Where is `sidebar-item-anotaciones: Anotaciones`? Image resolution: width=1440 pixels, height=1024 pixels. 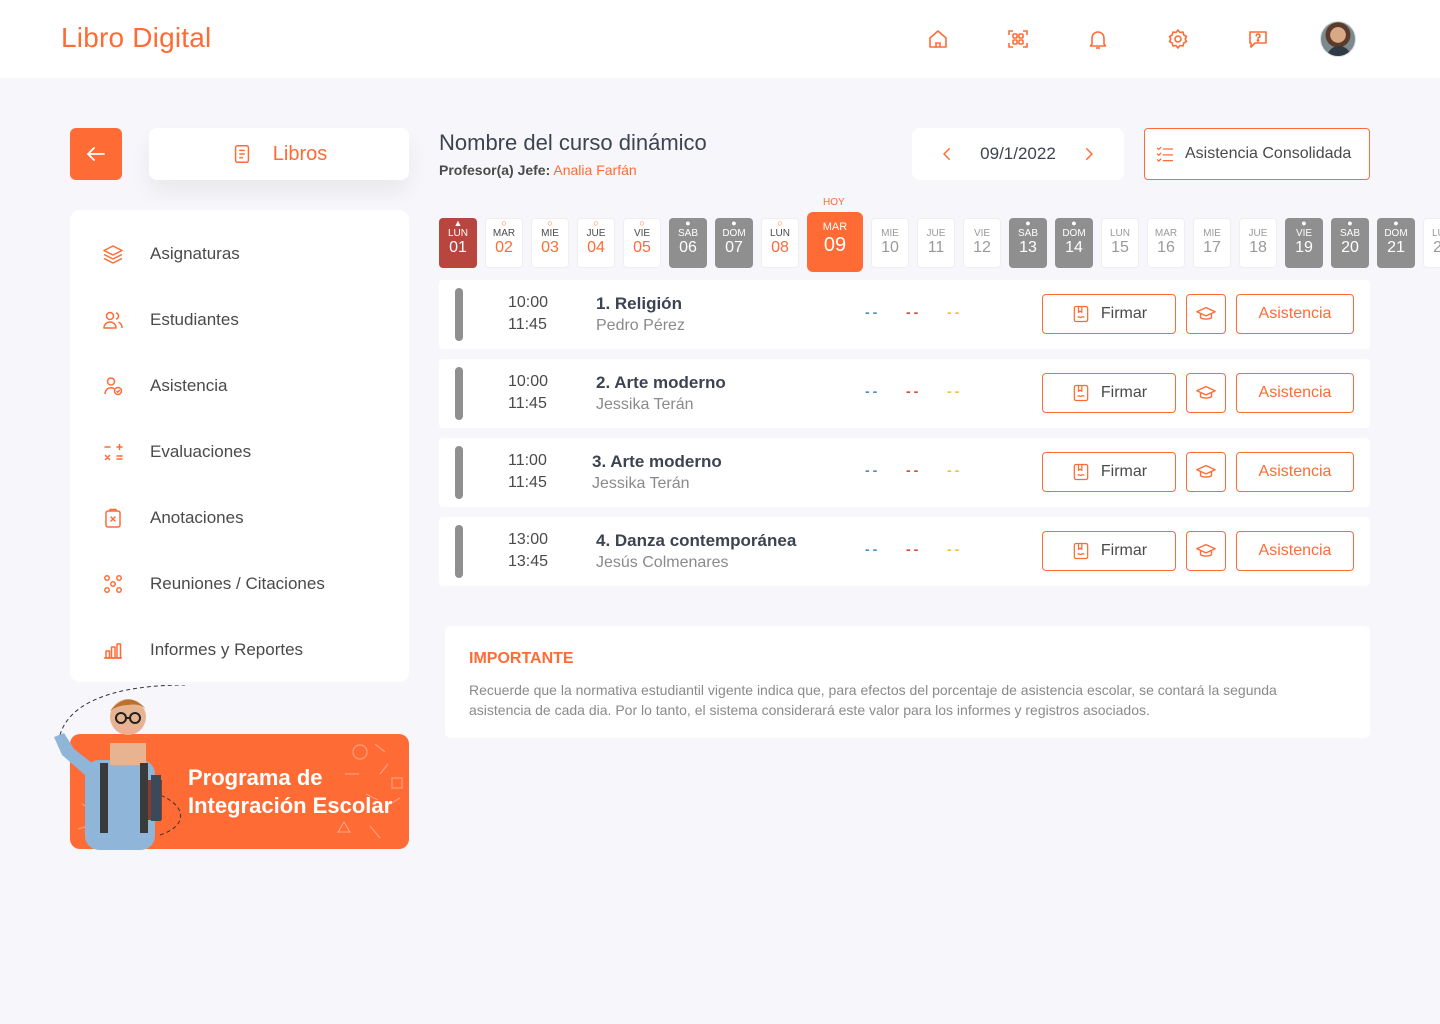
sidebar-item-anotaciones: Anotaciones is located at coordinates (172, 518).